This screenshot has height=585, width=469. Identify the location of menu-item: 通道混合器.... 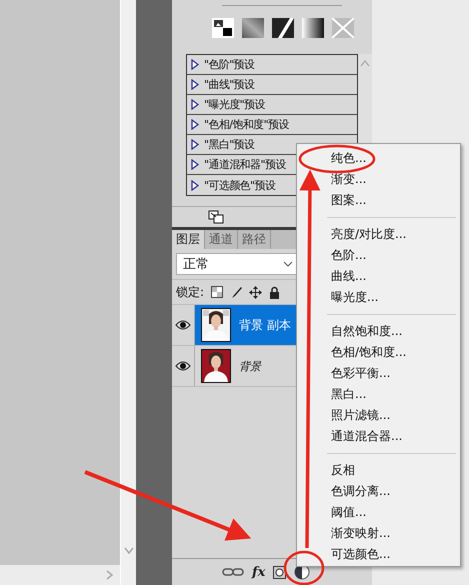
(393, 436).